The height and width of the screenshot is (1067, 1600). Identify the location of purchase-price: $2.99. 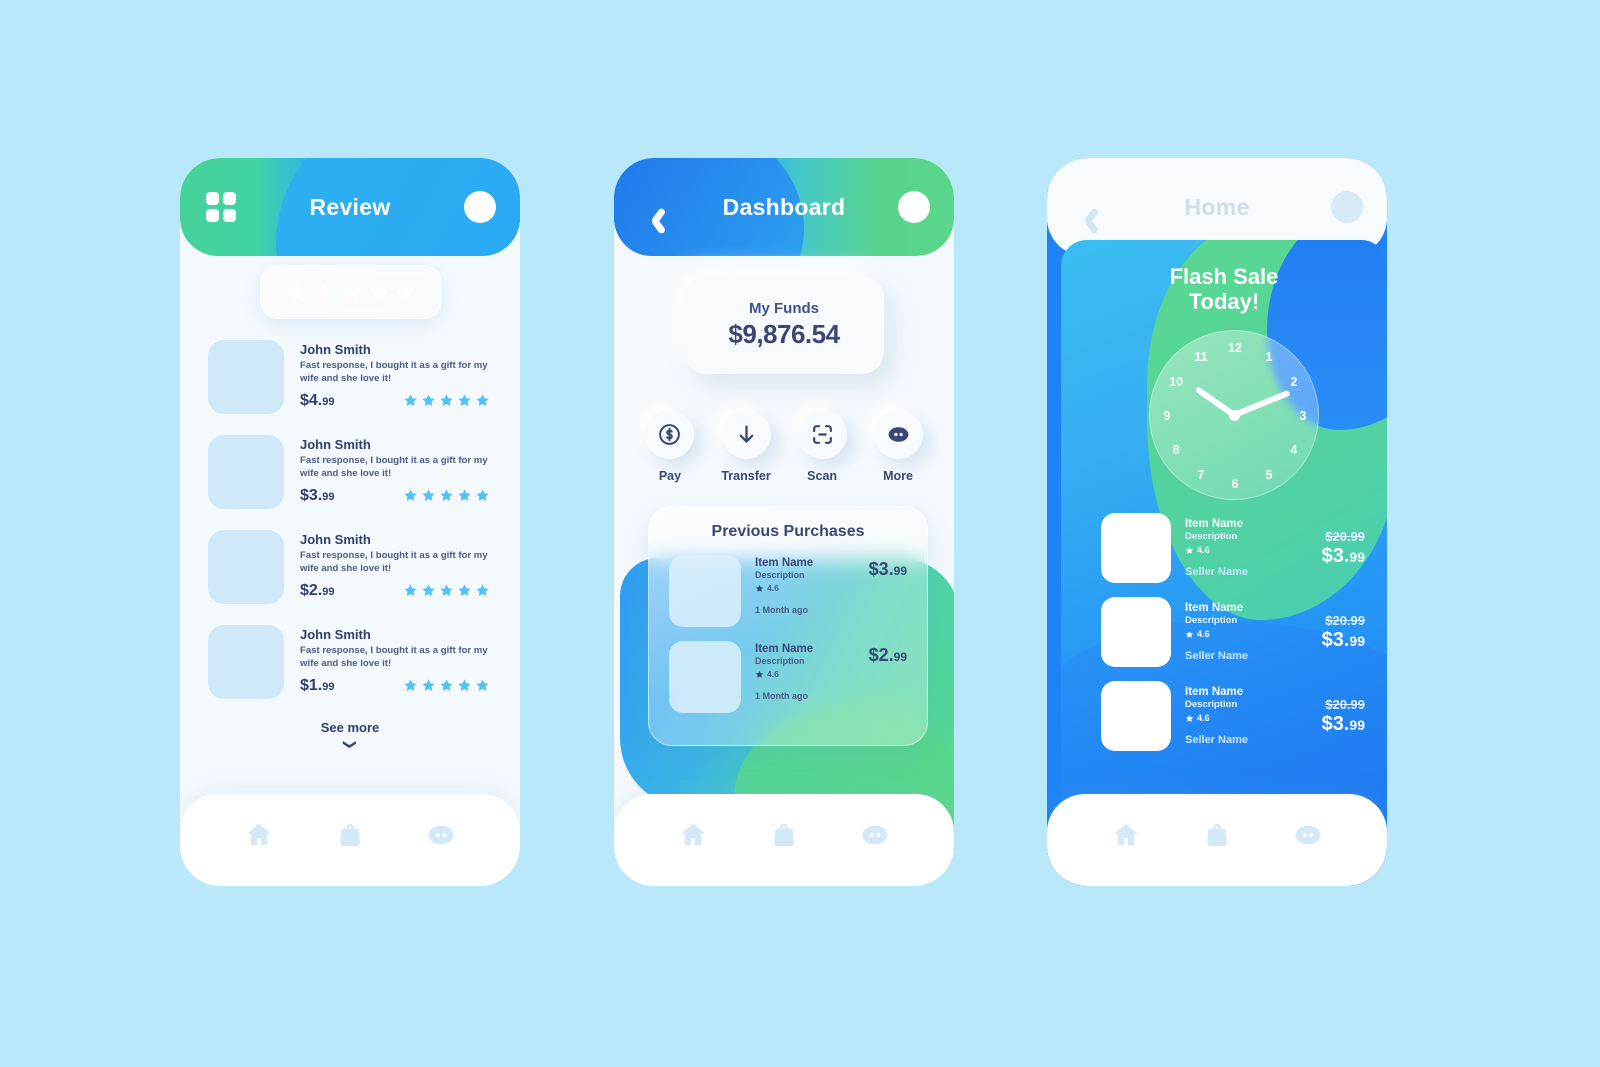
(887, 655).